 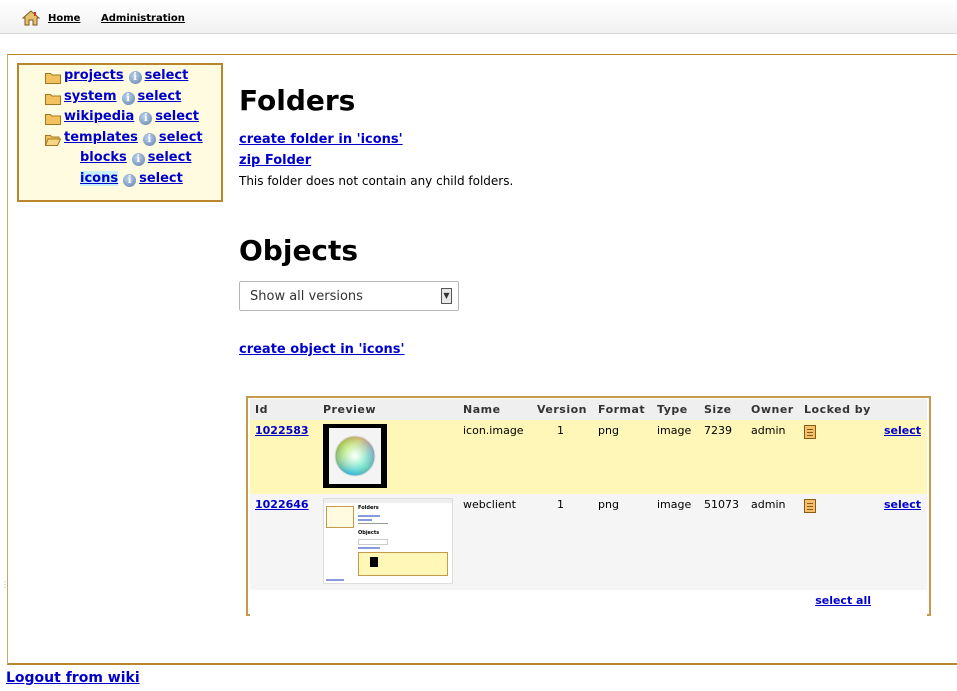 I want to click on top-navigation-bar: Home Administration, so click(x=478, y=17).